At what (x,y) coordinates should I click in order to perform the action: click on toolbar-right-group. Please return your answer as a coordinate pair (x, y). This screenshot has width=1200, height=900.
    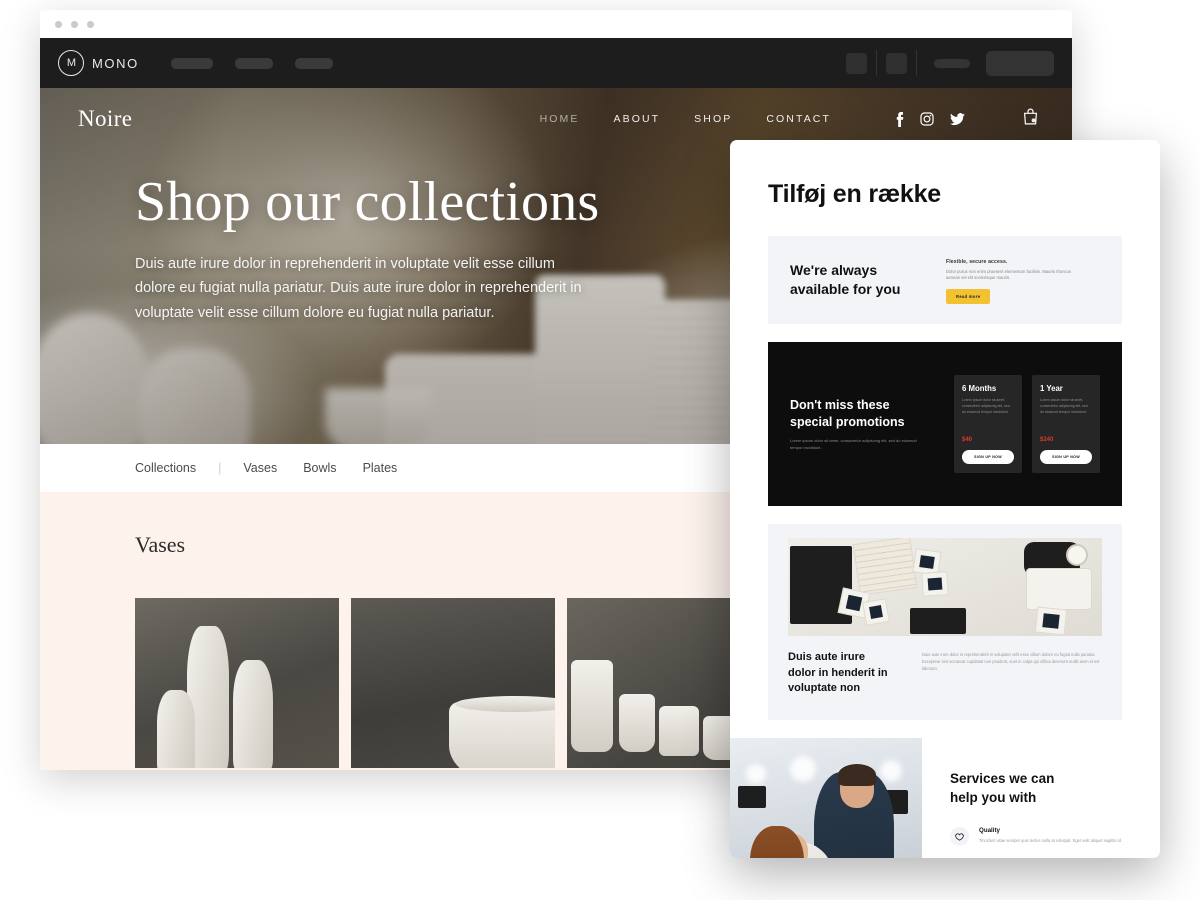
    Looking at the image, I should click on (950, 63).